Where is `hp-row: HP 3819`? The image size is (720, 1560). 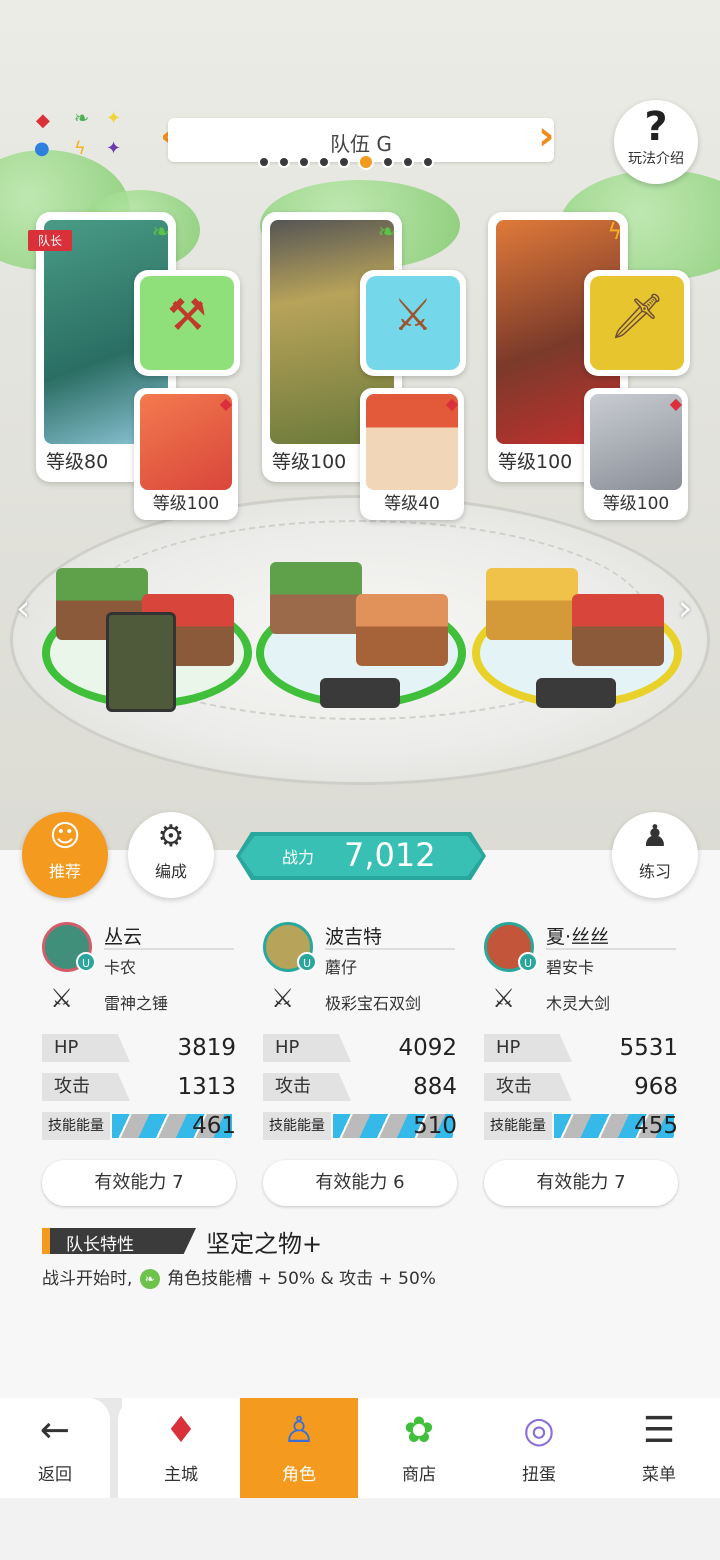 hp-row: HP 3819 is located at coordinates (139, 1048).